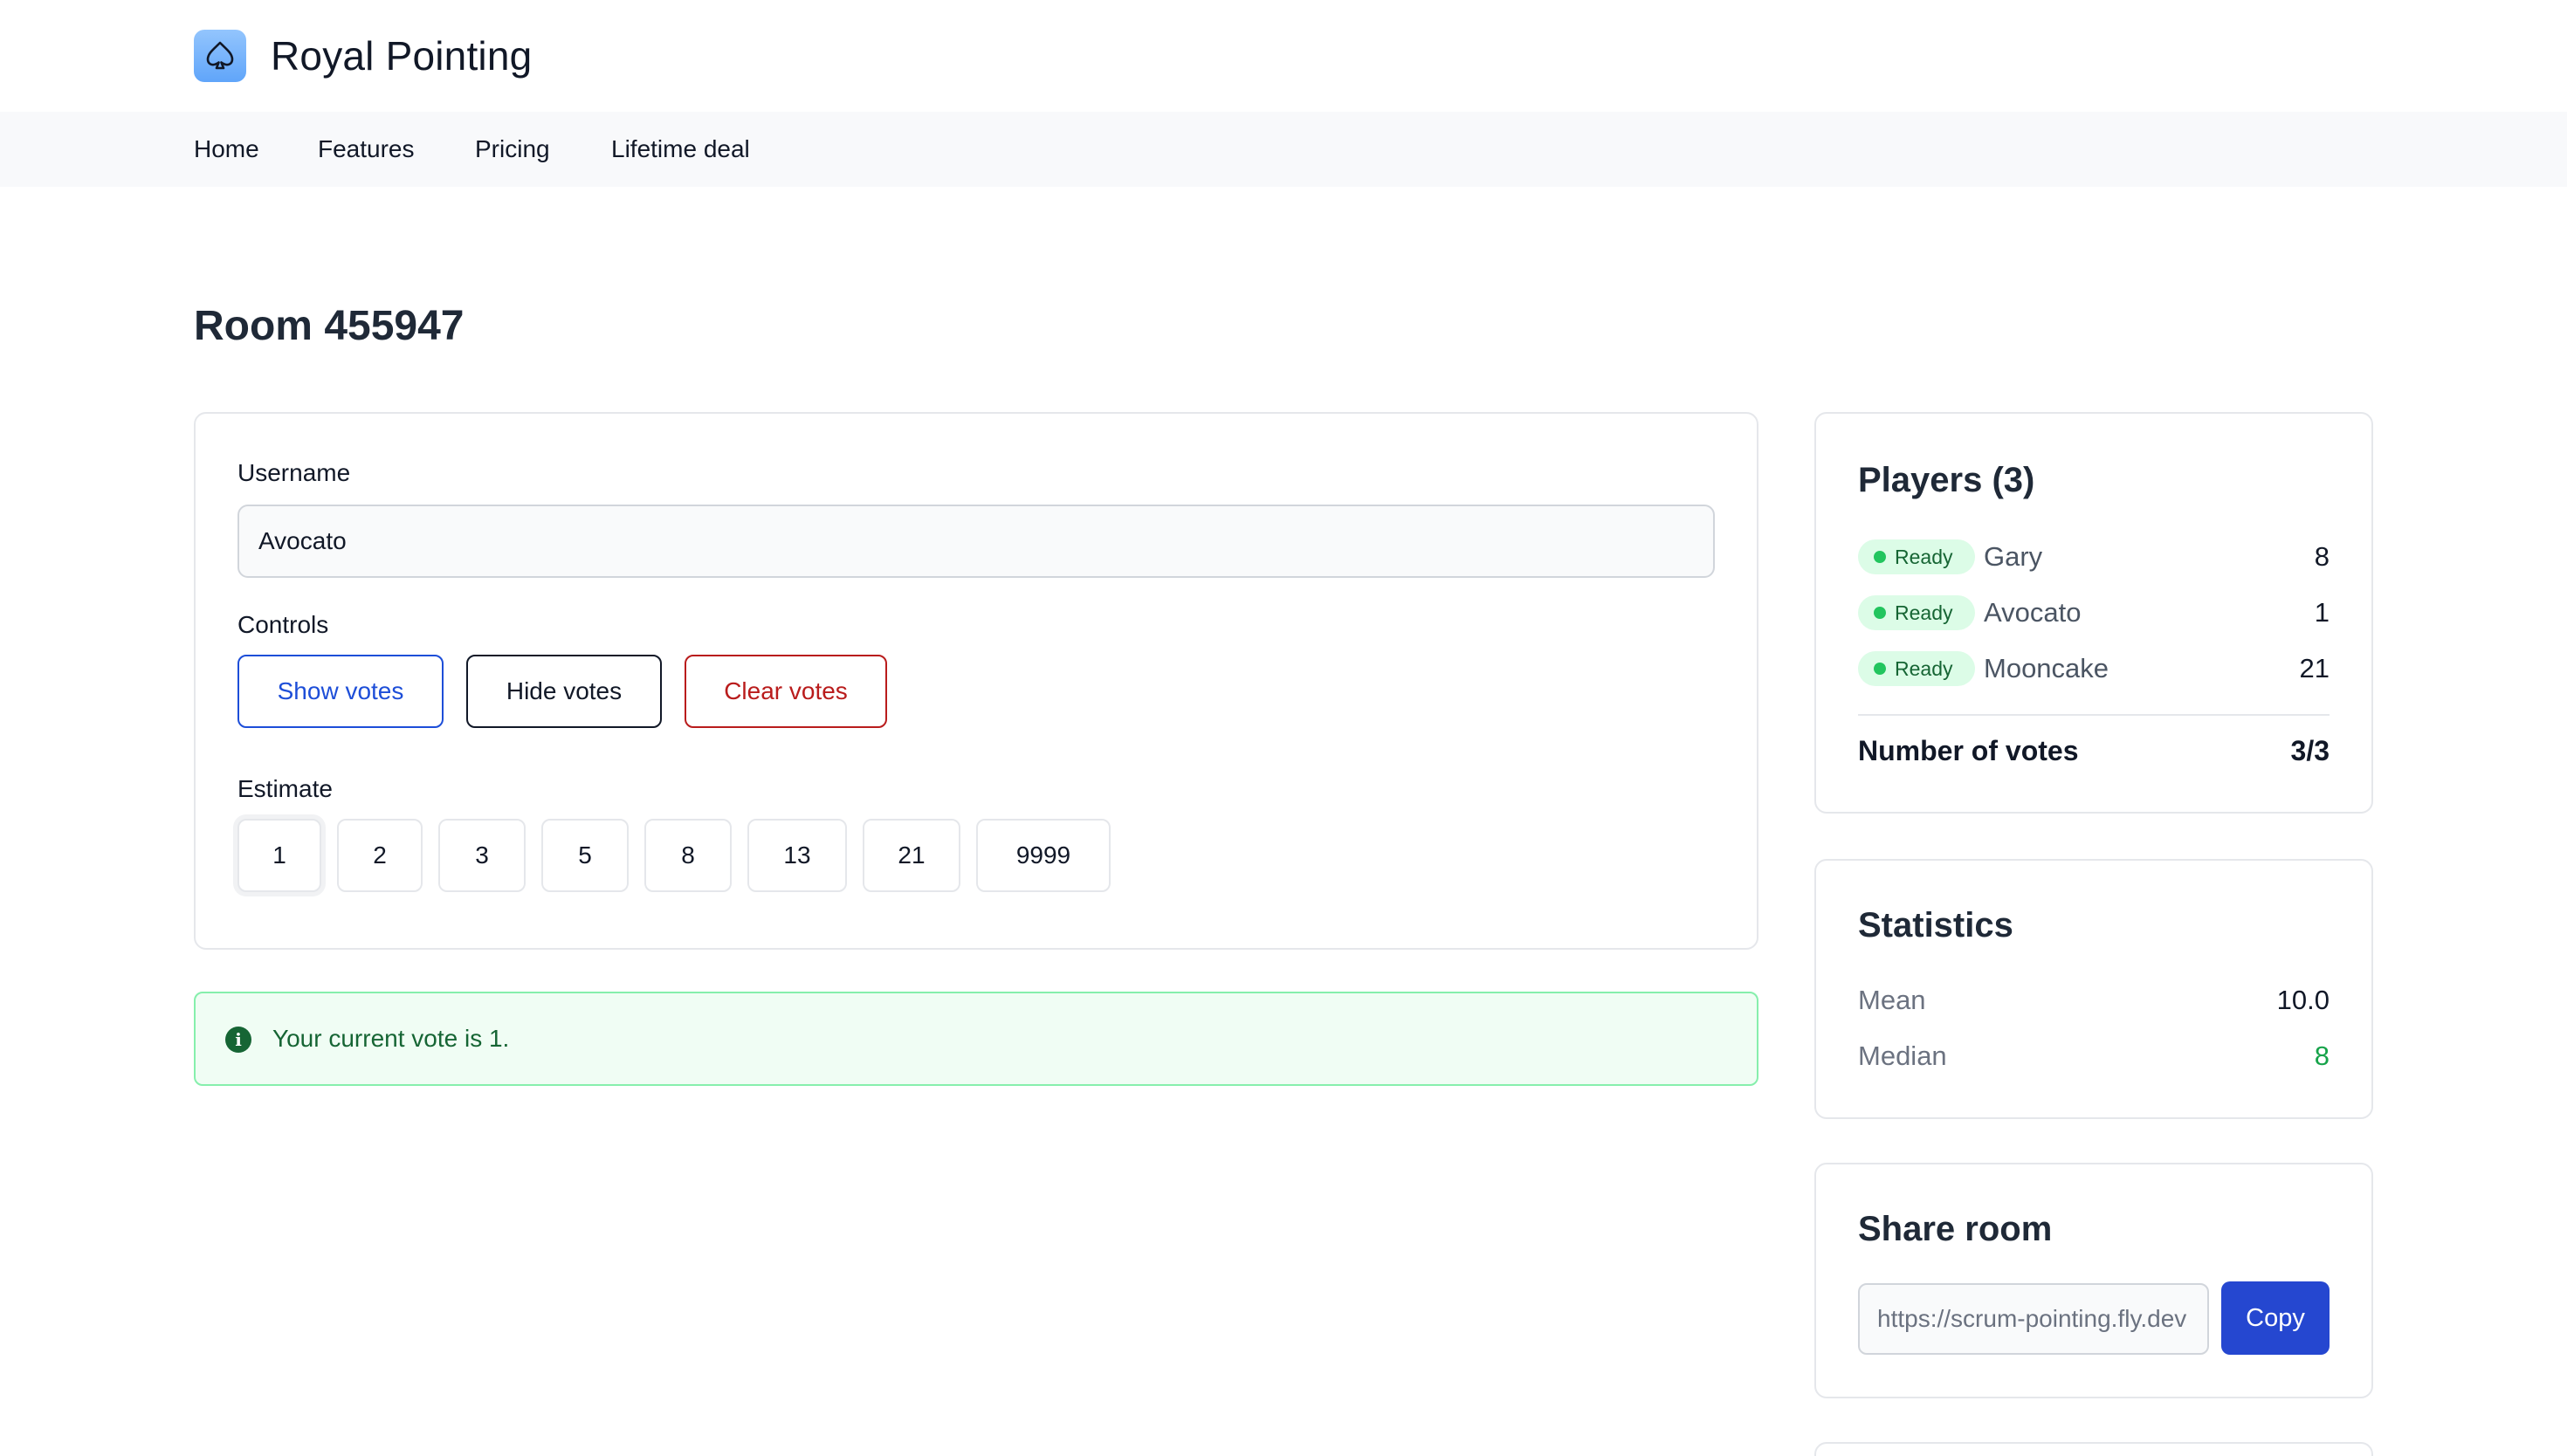 This screenshot has width=2567, height=1456. Describe the element at coordinates (1902, 1055) in the screenshot. I see `median-label: Median` at that location.